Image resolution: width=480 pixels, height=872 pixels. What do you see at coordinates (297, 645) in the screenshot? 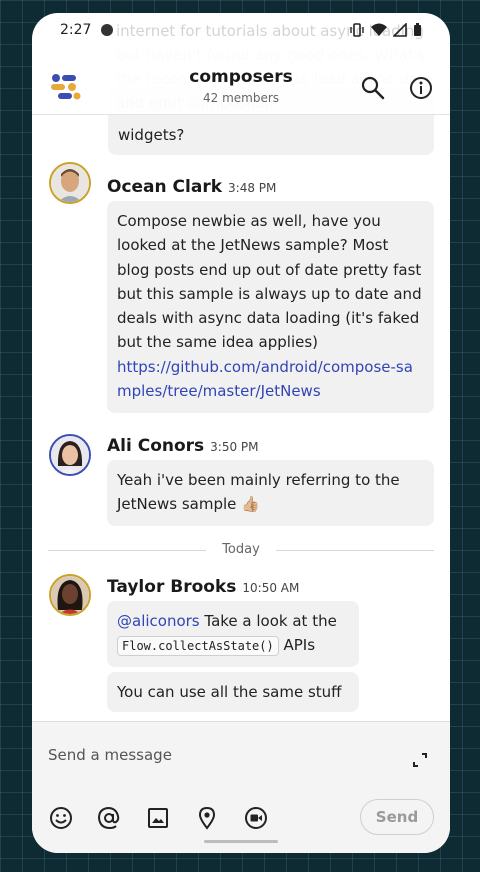
I see `message-text: APIs` at bounding box center [297, 645].